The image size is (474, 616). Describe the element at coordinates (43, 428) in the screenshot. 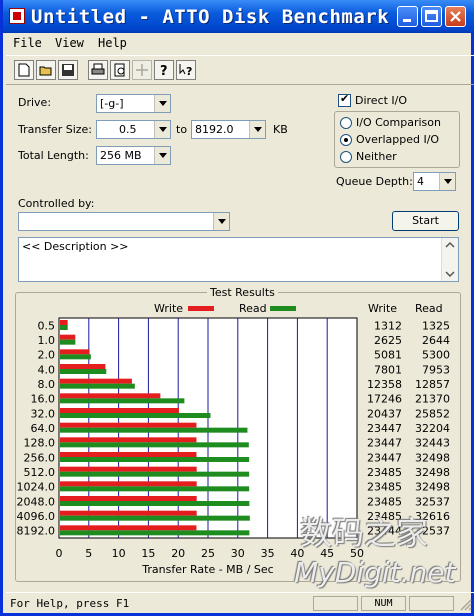

I see `category-label: 64.0` at that location.